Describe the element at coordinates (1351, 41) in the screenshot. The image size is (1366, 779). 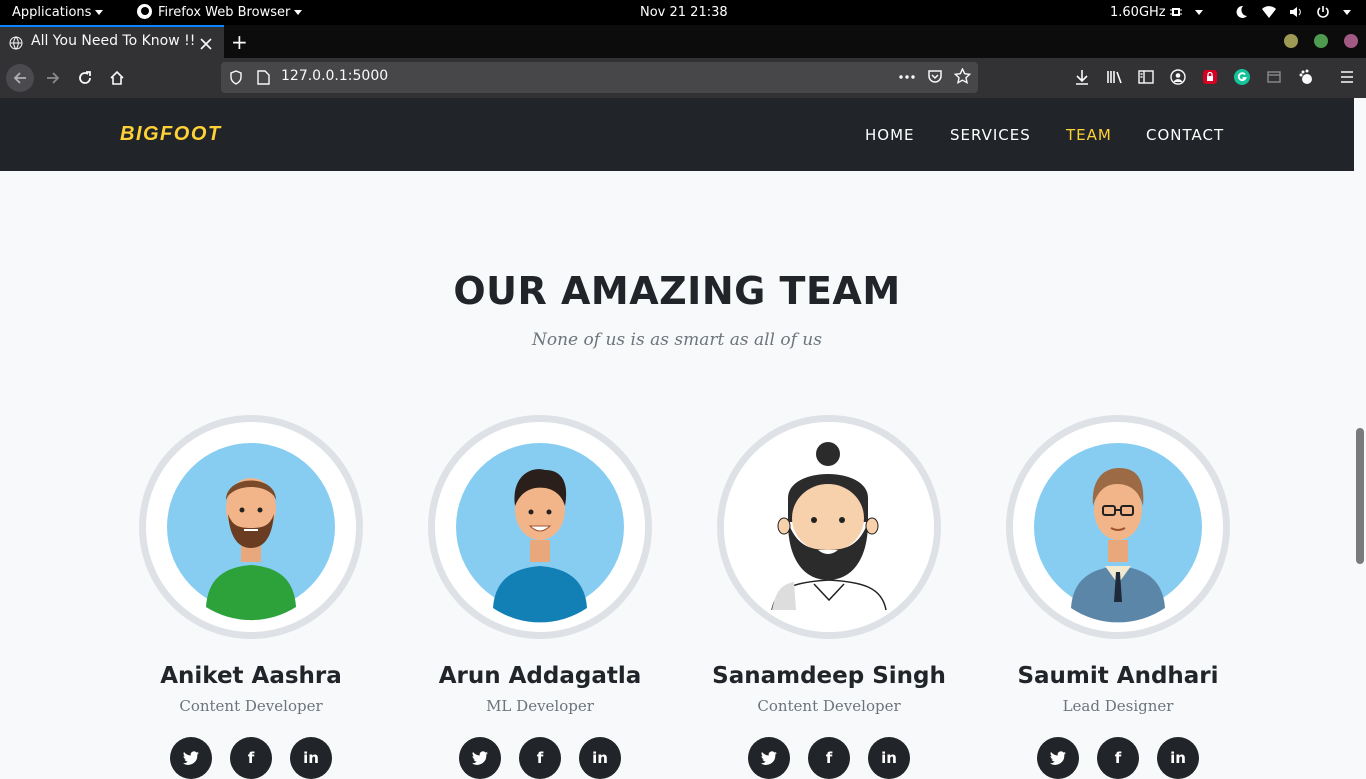
I see `window-close-button` at that location.